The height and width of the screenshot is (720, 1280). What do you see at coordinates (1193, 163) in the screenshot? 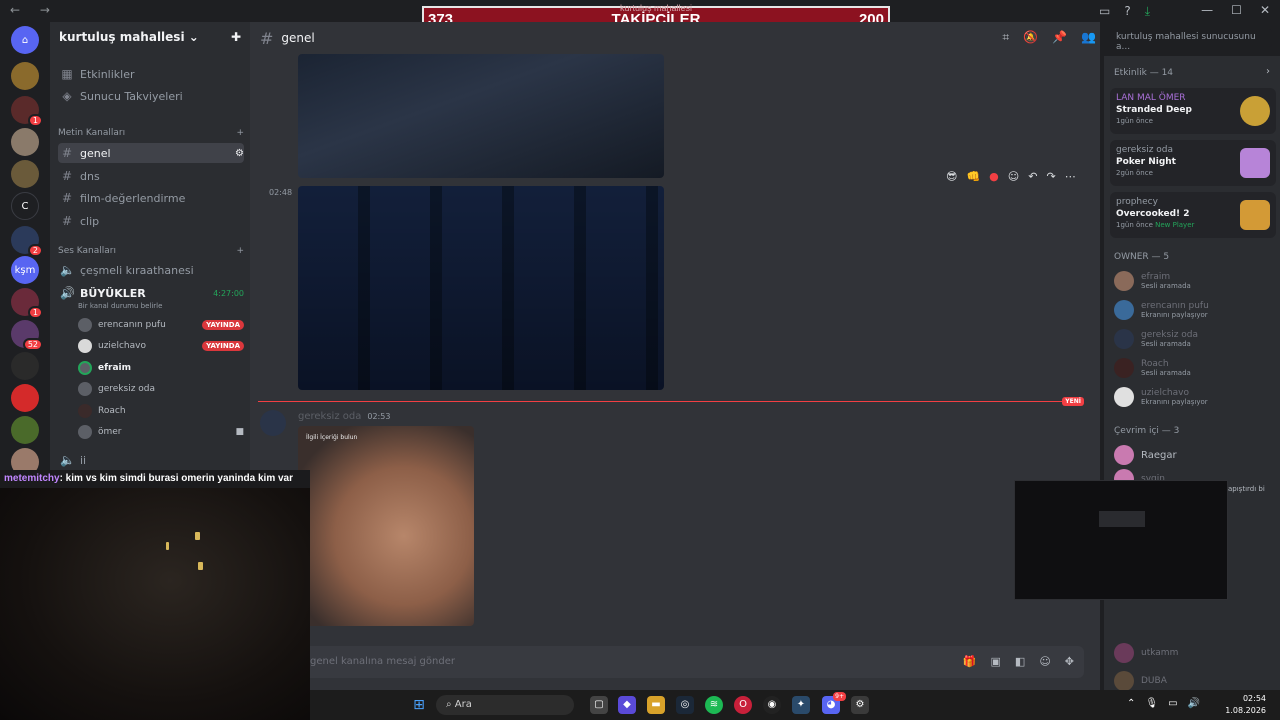
I see `activity-card: gereksiz oda Poker Night 2gün önce` at bounding box center [1193, 163].